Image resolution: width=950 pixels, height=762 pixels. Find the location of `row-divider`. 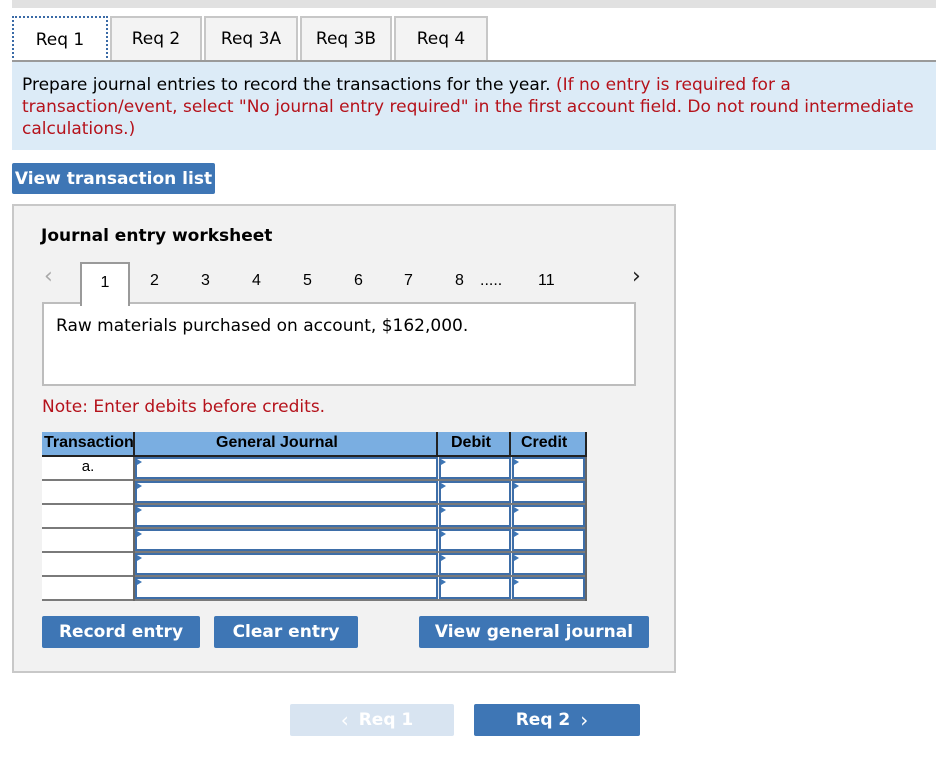

row-divider is located at coordinates (314, 600).